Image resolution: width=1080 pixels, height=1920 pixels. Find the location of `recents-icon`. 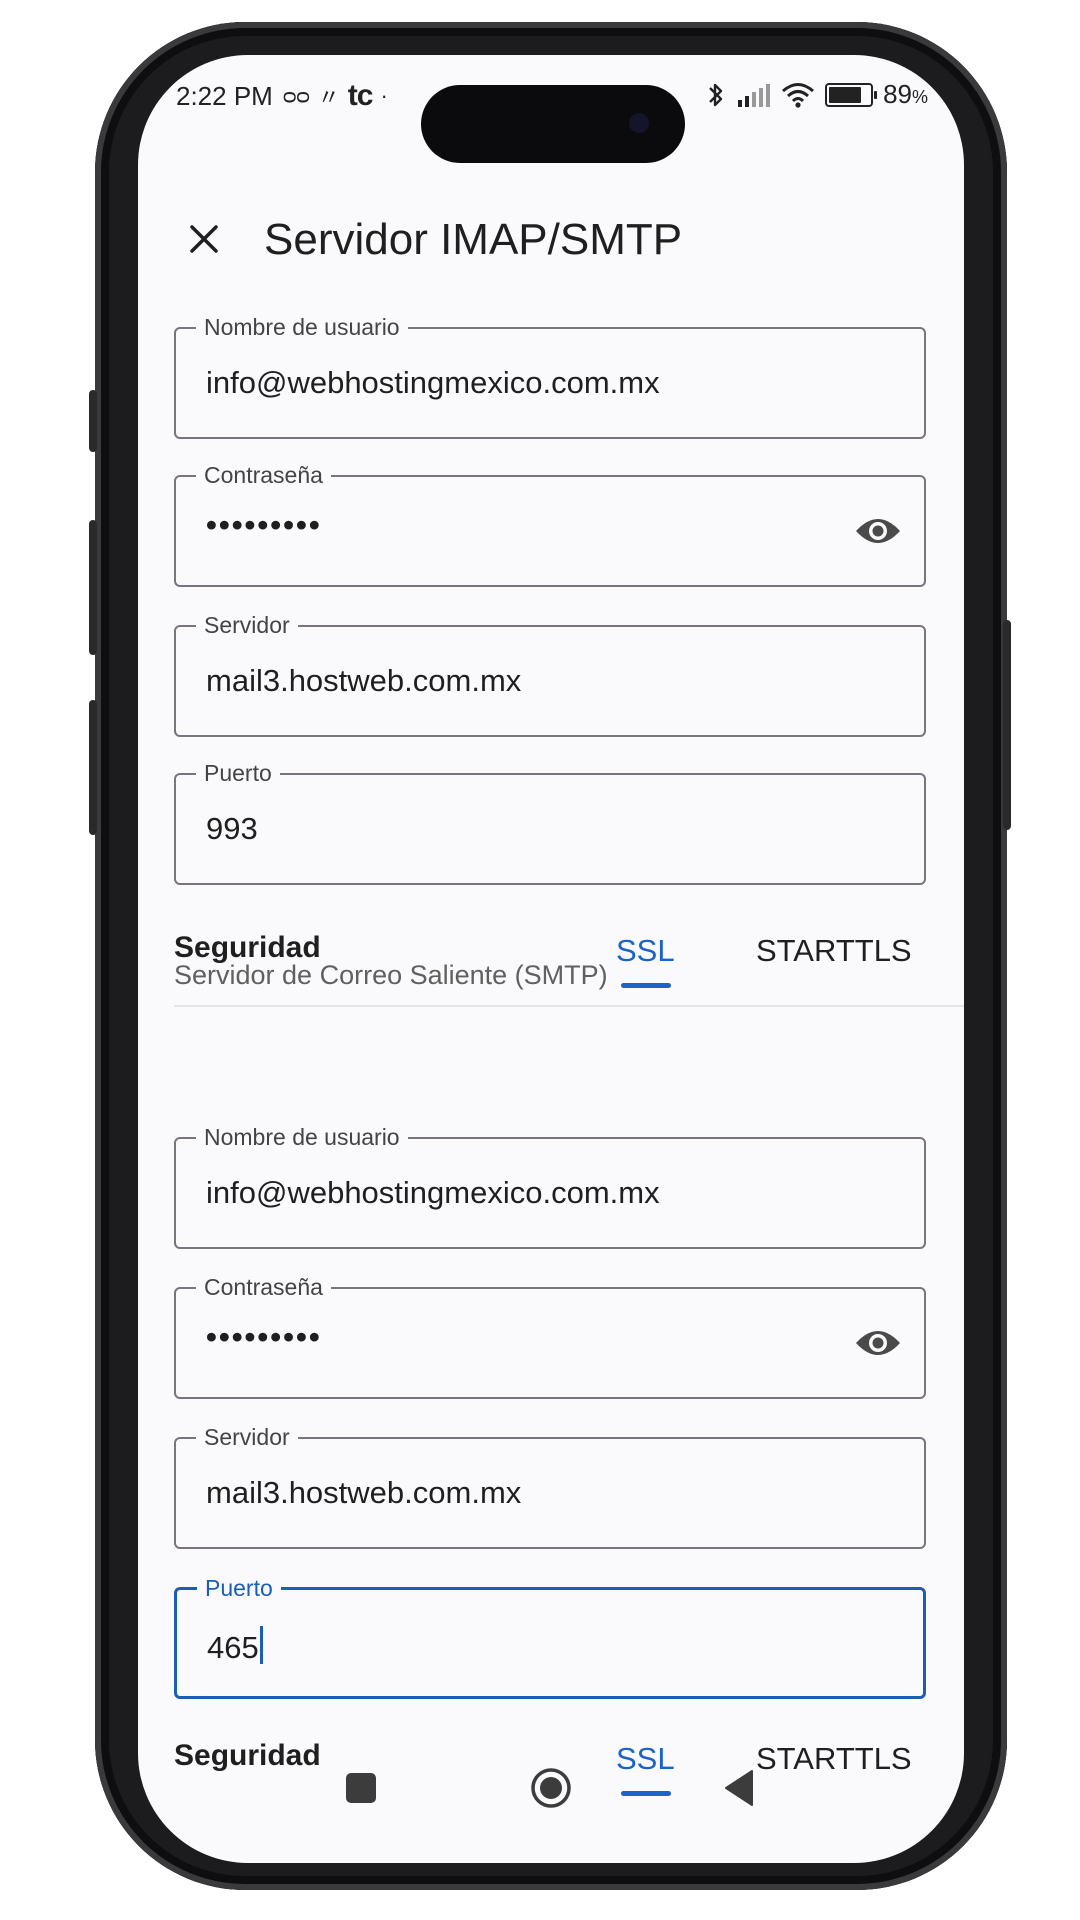

recents-icon is located at coordinates (361, 1788).